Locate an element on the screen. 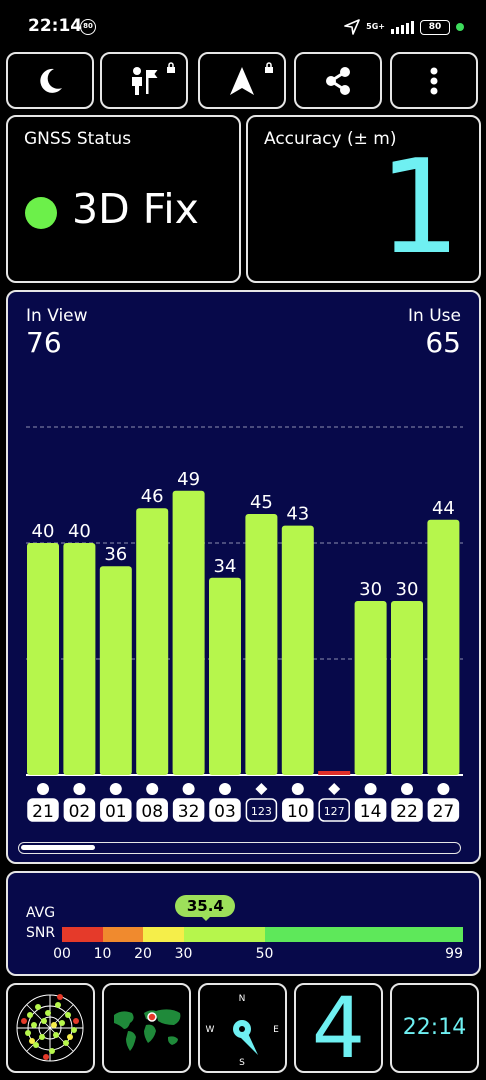  status-icons: 5G+ 80 is located at coordinates (404, 27).